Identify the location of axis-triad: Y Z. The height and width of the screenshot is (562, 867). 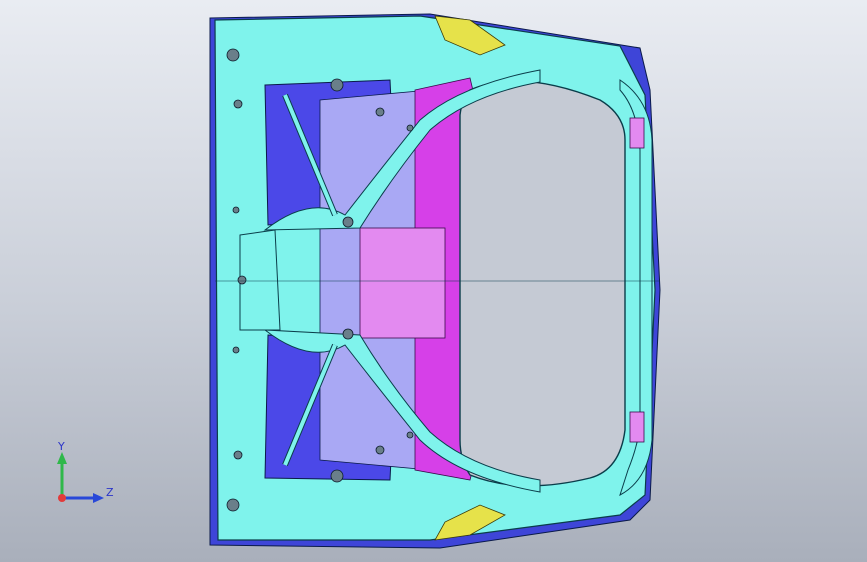
(85, 471).